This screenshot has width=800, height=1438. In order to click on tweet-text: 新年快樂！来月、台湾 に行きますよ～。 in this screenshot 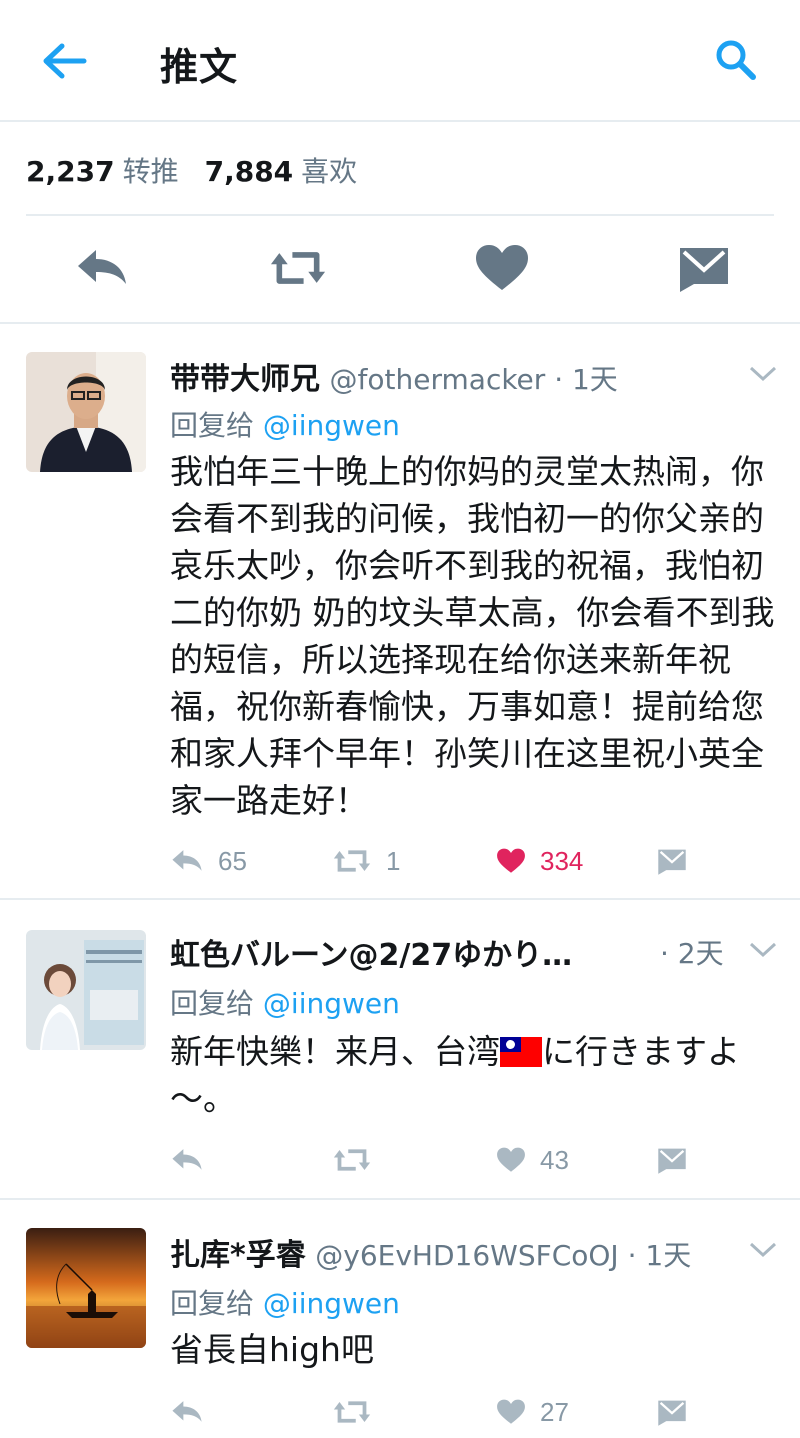, I will do `click(475, 1075)`.